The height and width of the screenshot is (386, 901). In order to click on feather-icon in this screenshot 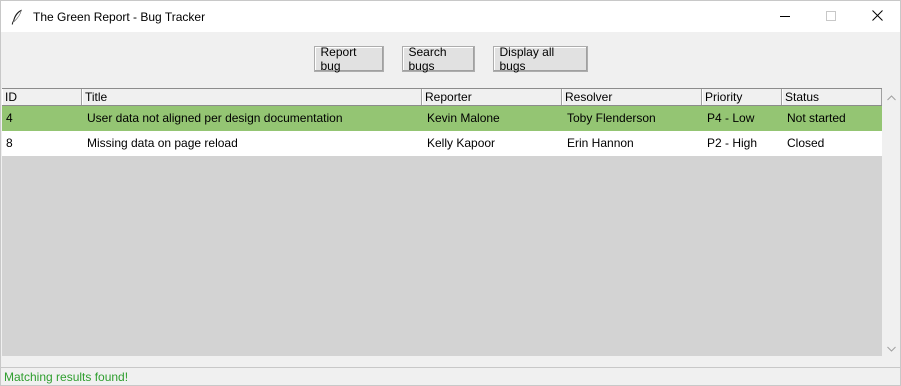, I will do `click(17, 17)`.